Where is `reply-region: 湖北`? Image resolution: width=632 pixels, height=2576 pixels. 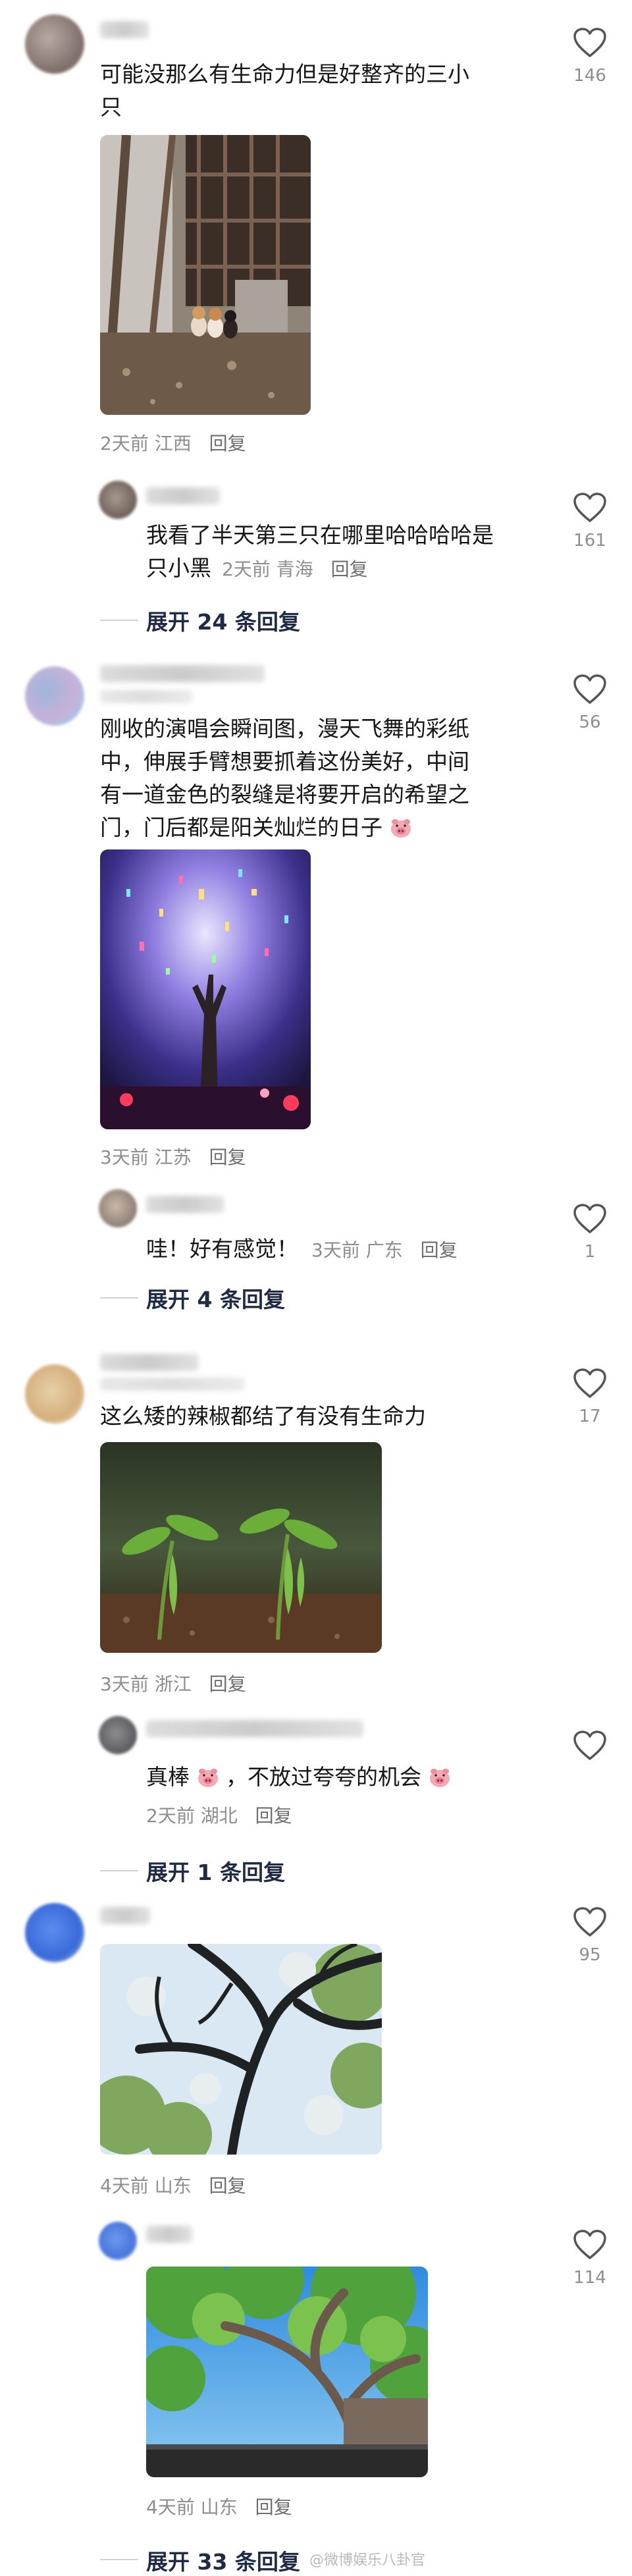 reply-region: 湖北 is located at coordinates (219, 1816).